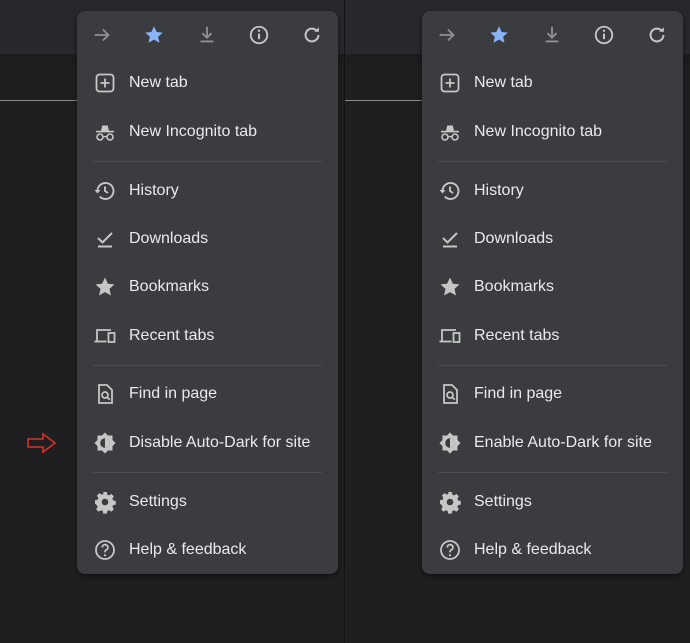  What do you see at coordinates (563, 442) in the screenshot?
I see `menu-item-label: Enable Auto-Dark for site` at bounding box center [563, 442].